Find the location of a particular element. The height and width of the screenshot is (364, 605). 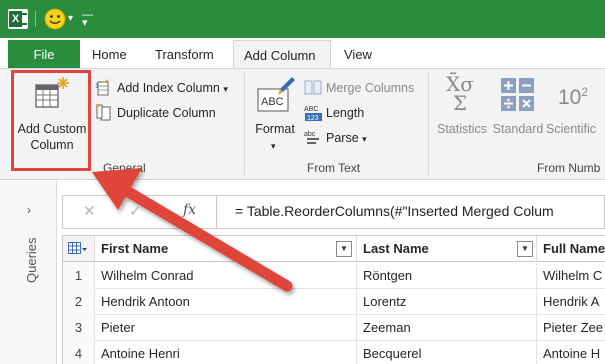

tab-home: Home is located at coordinates (109, 54).